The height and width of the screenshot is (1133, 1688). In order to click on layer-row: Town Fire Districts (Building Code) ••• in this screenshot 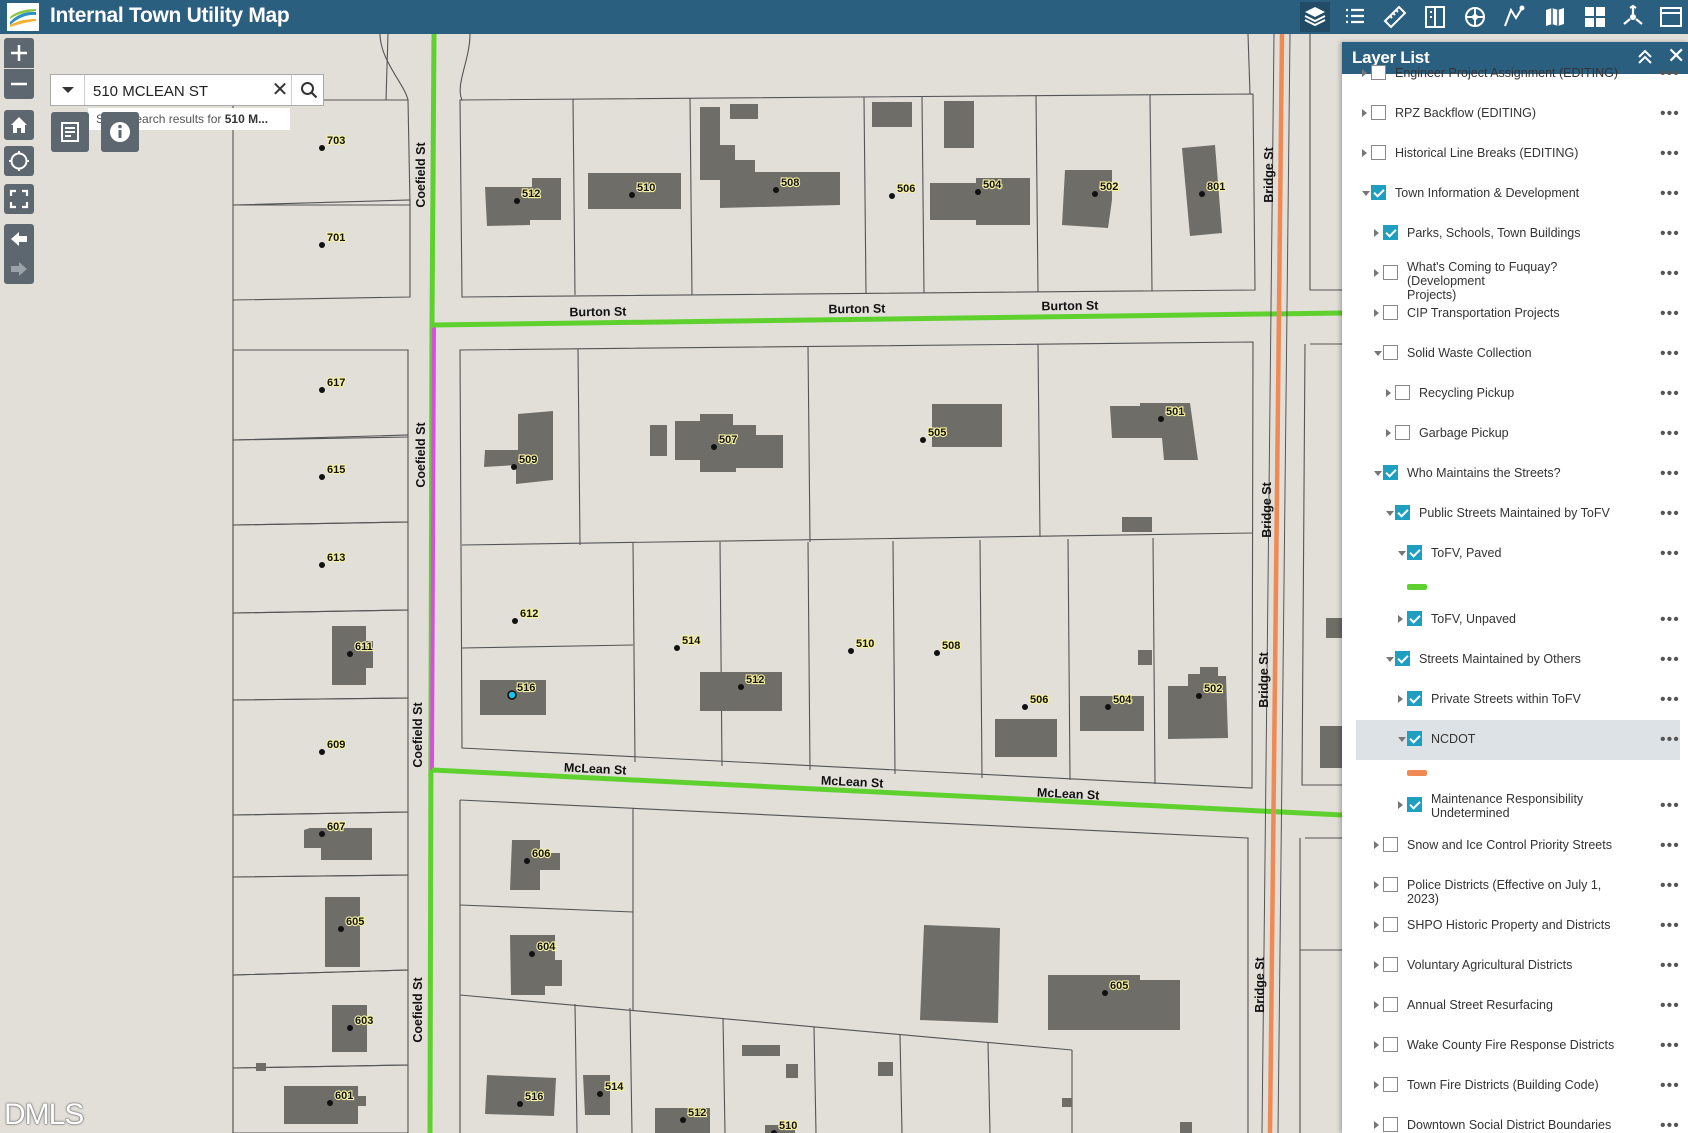, I will do `click(1515, 1086)`.